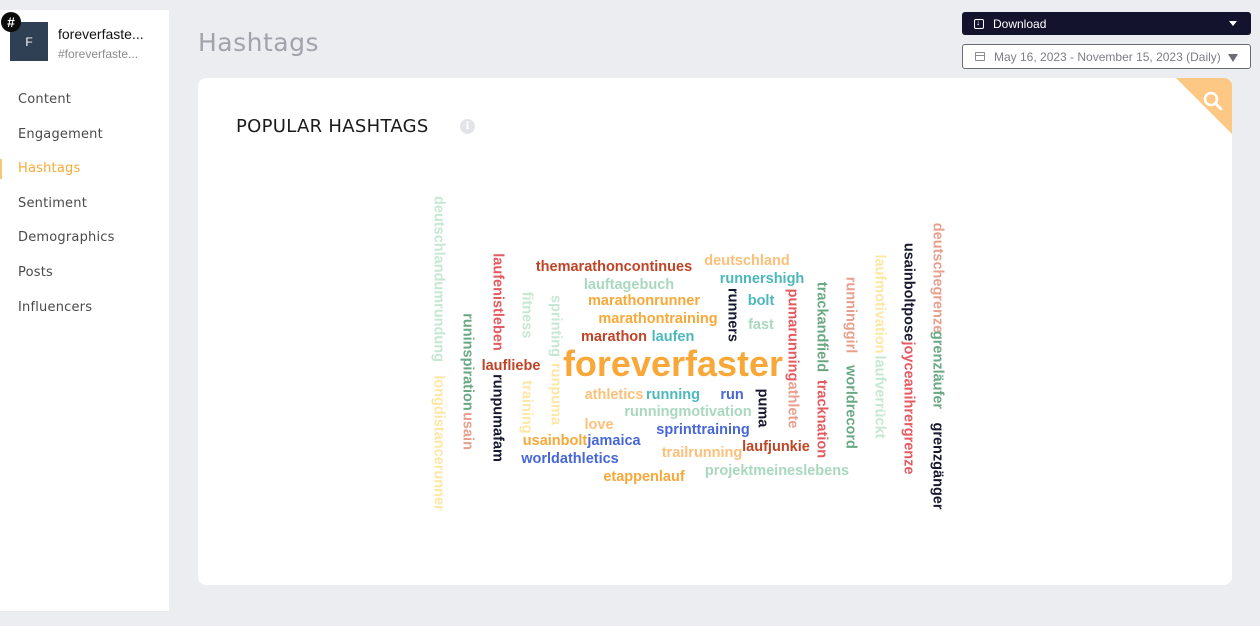 The width and height of the screenshot is (1260, 626). I want to click on hashtag-word: grenzgänger, so click(937, 465).